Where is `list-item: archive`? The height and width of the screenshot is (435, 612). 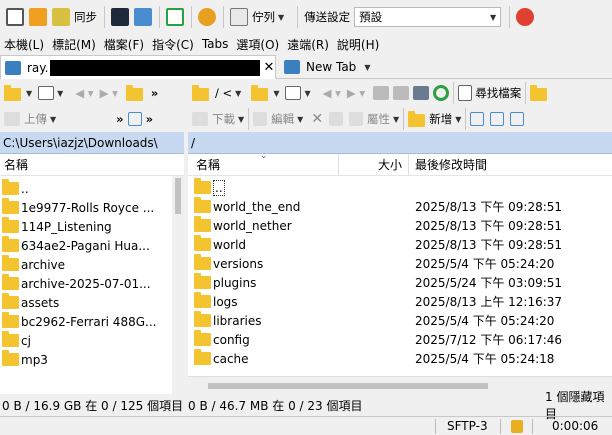 list-item: archive is located at coordinates (93, 264).